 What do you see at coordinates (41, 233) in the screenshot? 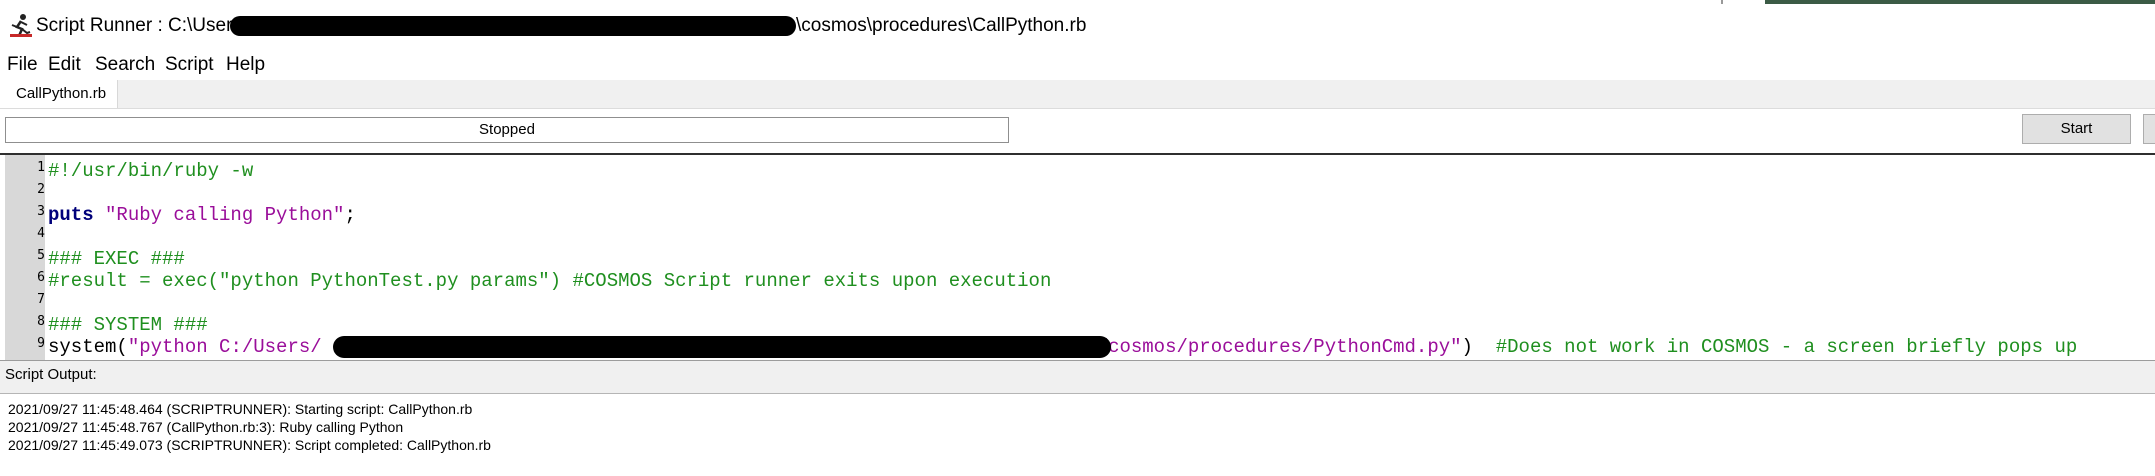
I see `line-number: 4` at bounding box center [41, 233].